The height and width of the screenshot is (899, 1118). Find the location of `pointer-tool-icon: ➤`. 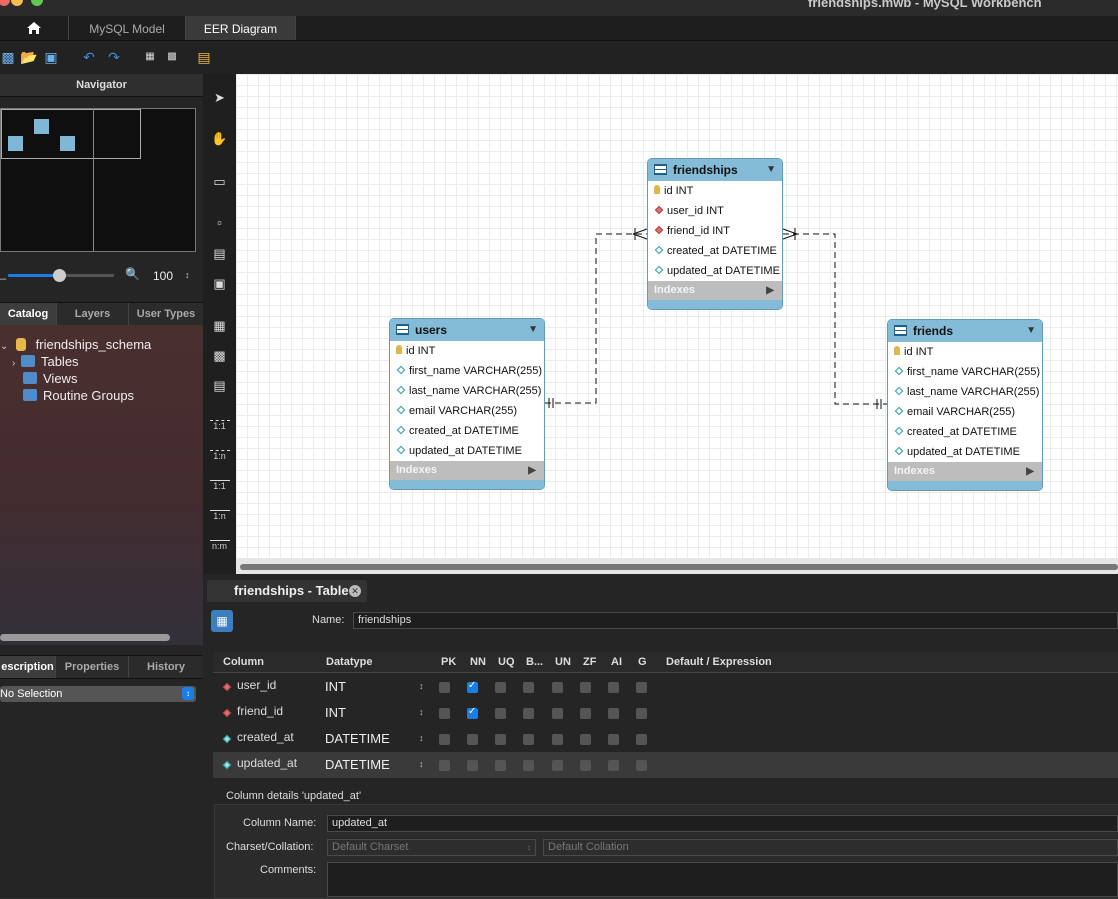

pointer-tool-icon: ➤ is located at coordinates (219, 98).